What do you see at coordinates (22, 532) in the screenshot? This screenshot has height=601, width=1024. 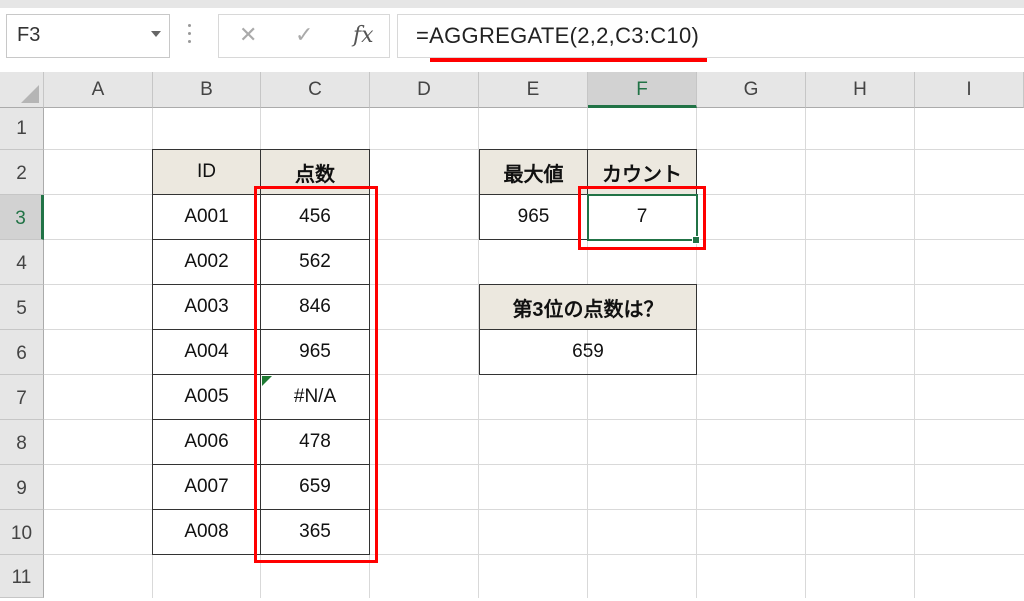 I see `row-header-10: 10` at bounding box center [22, 532].